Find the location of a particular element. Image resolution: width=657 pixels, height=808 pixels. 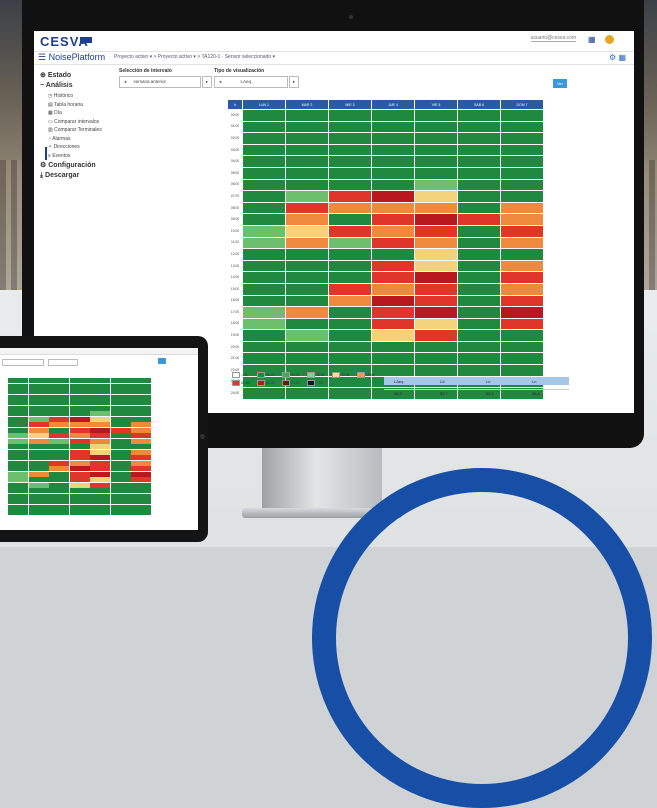

column-header: DOM 7 is located at coordinates (522, 104).